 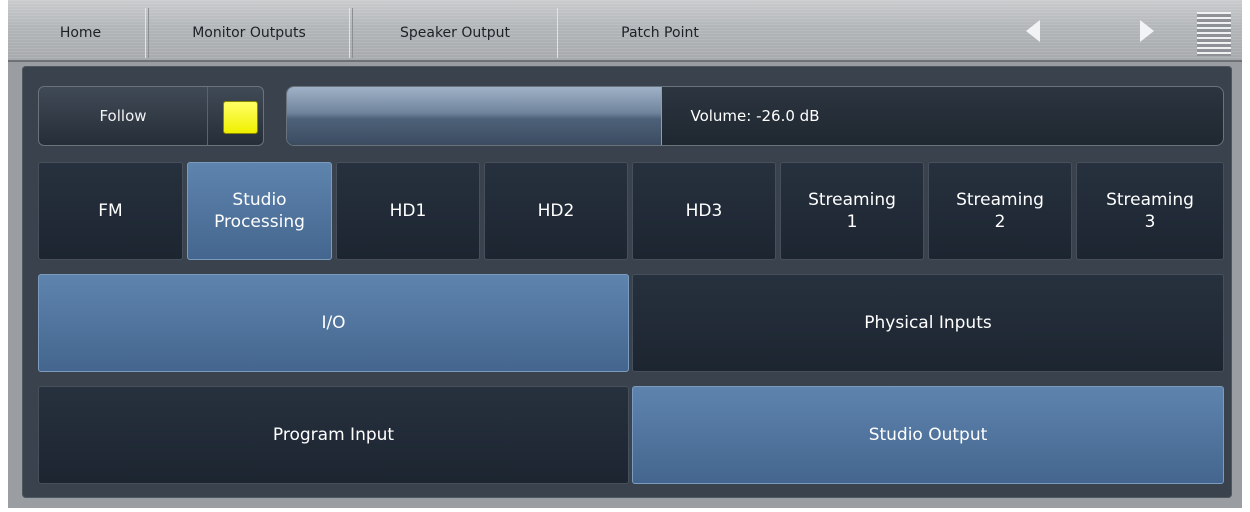 What do you see at coordinates (1147, 31) in the screenshot?
I see `right-arrow-icon` at bounding box center [1147, 31].